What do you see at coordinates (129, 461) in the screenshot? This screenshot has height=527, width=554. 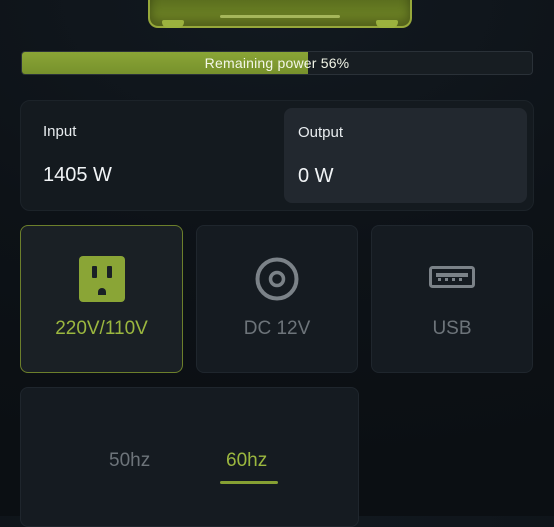 I see `frequency-50hz-option: 50hz` at bounding box center [129, 461].